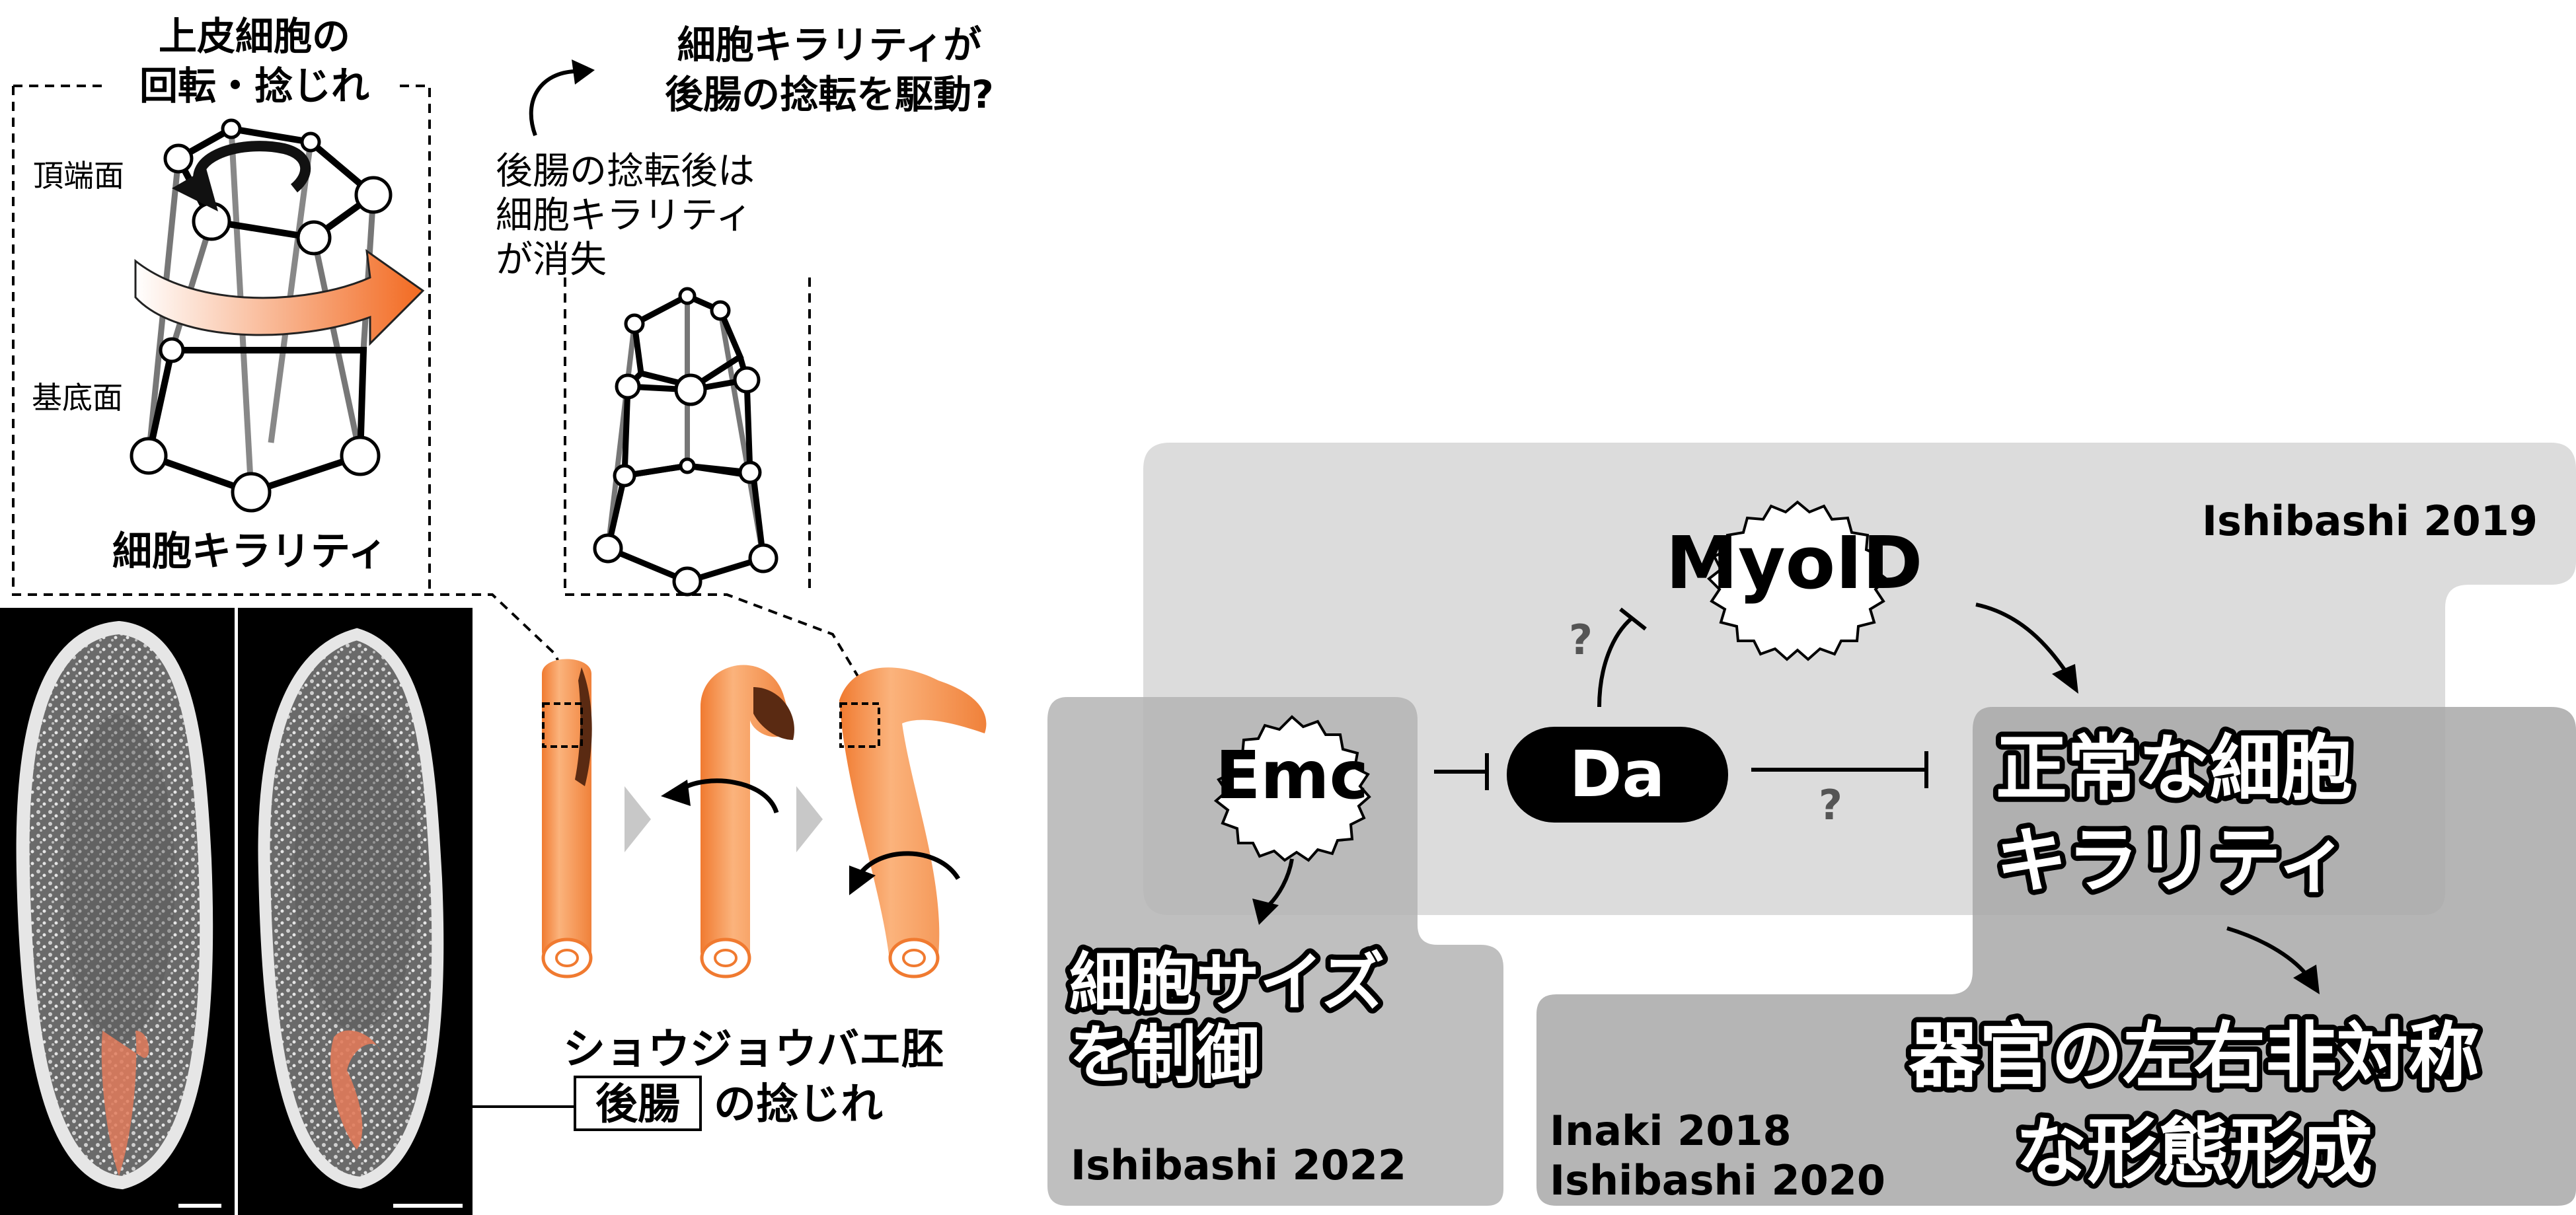 This screenshot has width=2576, height=1215. I want to click on cell-size-line2: を制御, so click(1164, 1055).